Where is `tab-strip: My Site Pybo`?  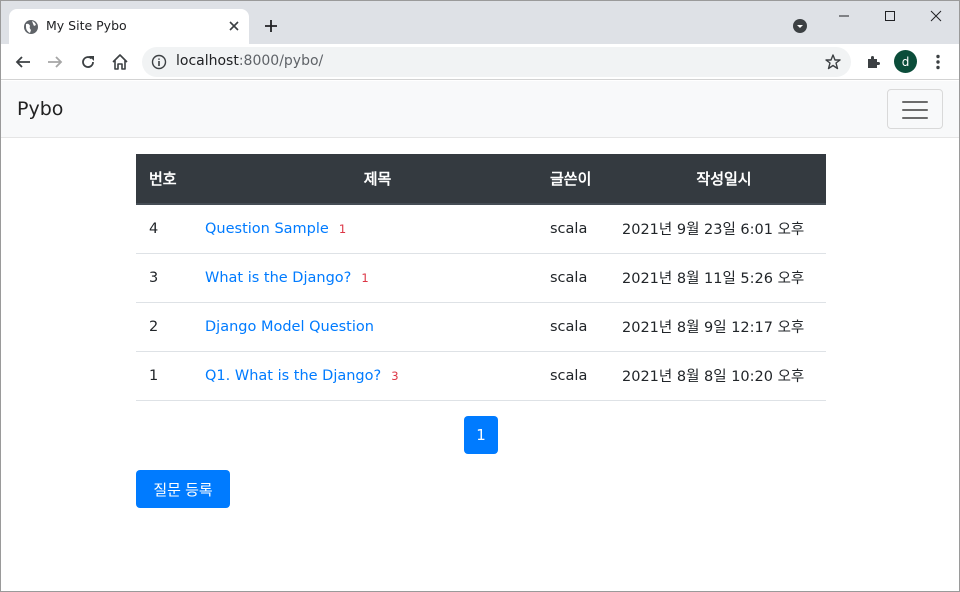 tab-strip: My Site Pybo is located at coordinates (480, 22).